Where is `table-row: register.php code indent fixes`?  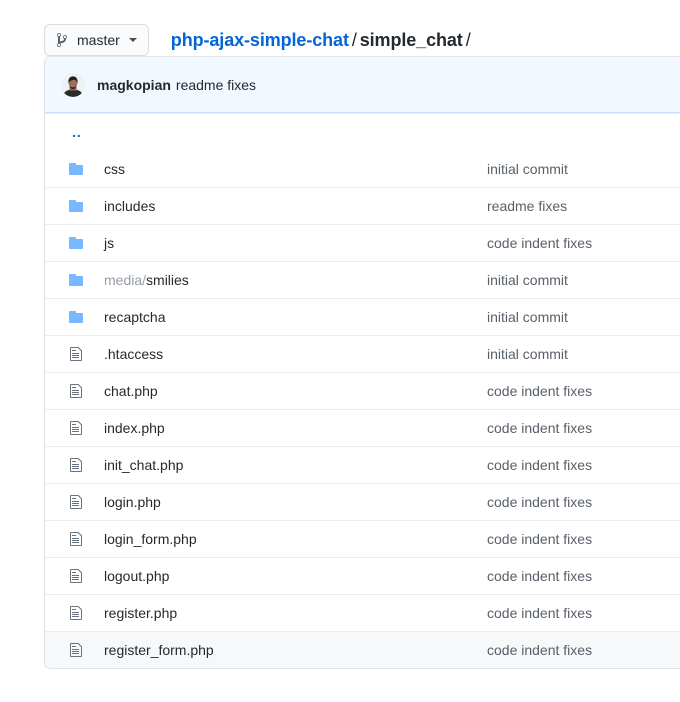
table-row: register.php code indent fixes is located at coordinates (362, 612).